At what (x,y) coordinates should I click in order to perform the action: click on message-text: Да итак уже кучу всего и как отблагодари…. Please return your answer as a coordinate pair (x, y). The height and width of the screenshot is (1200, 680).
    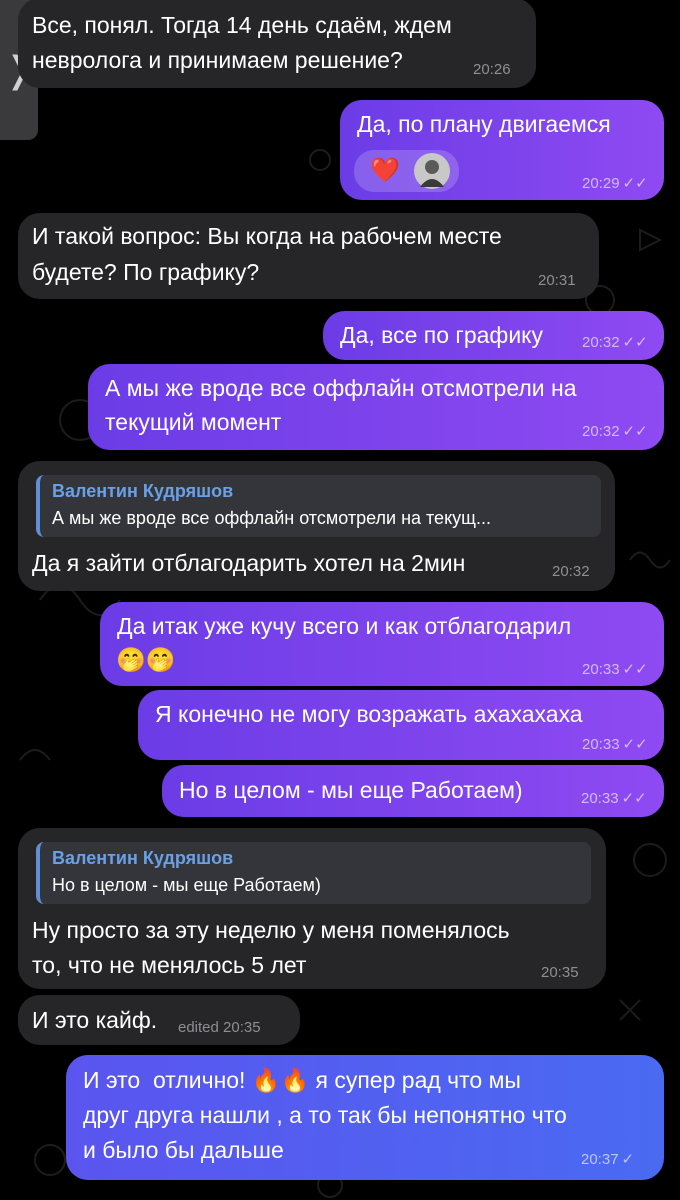
    Looking at the image, I should click on (344, 626).